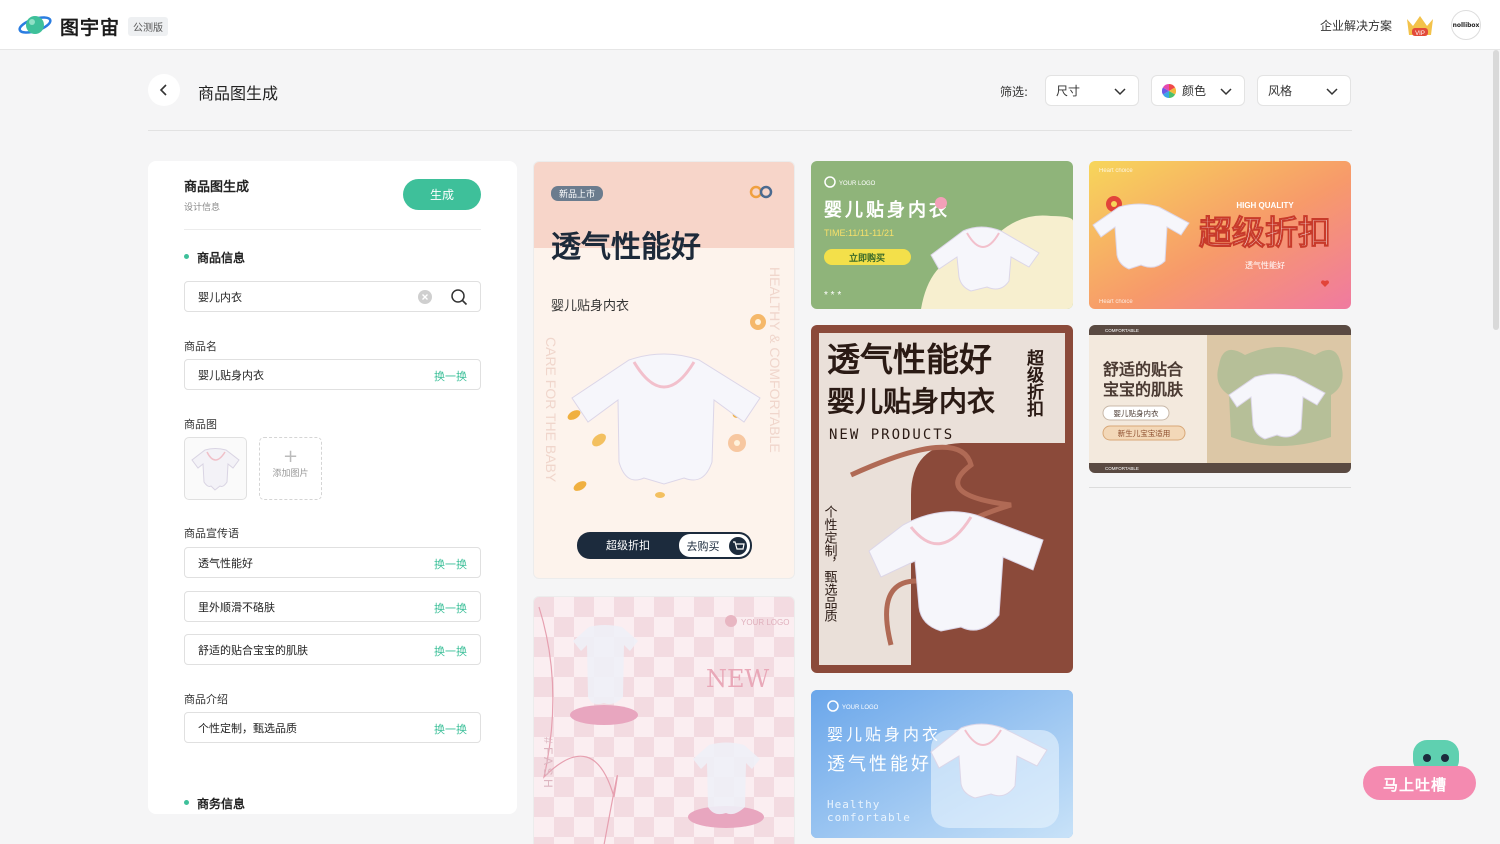  What do you see at coordinates (1420, 771) in the screenshot?
I see `feedback-button: 马上吐槽` at bounding box center [1420, 771].